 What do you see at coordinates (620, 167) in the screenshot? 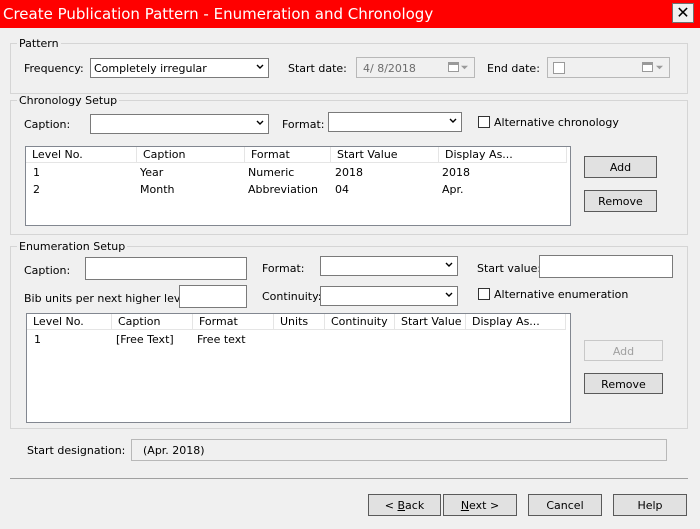
I see `chronology-add-button: Add` at bounding box center [620, 167].